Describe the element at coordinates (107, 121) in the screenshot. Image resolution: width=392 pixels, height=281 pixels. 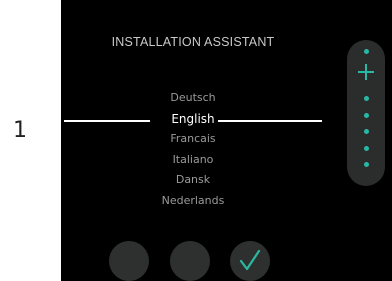
I see `selection-line-left` at that location.